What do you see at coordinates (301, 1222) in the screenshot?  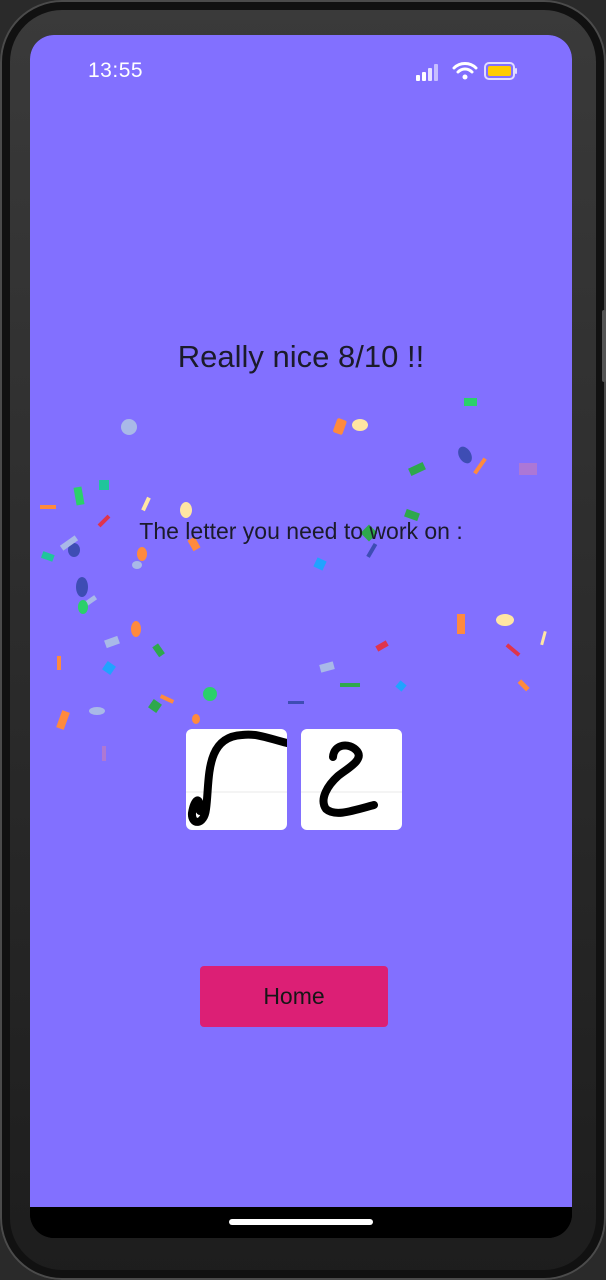 I see `home-indicator` at bounding box center [301, 1222].